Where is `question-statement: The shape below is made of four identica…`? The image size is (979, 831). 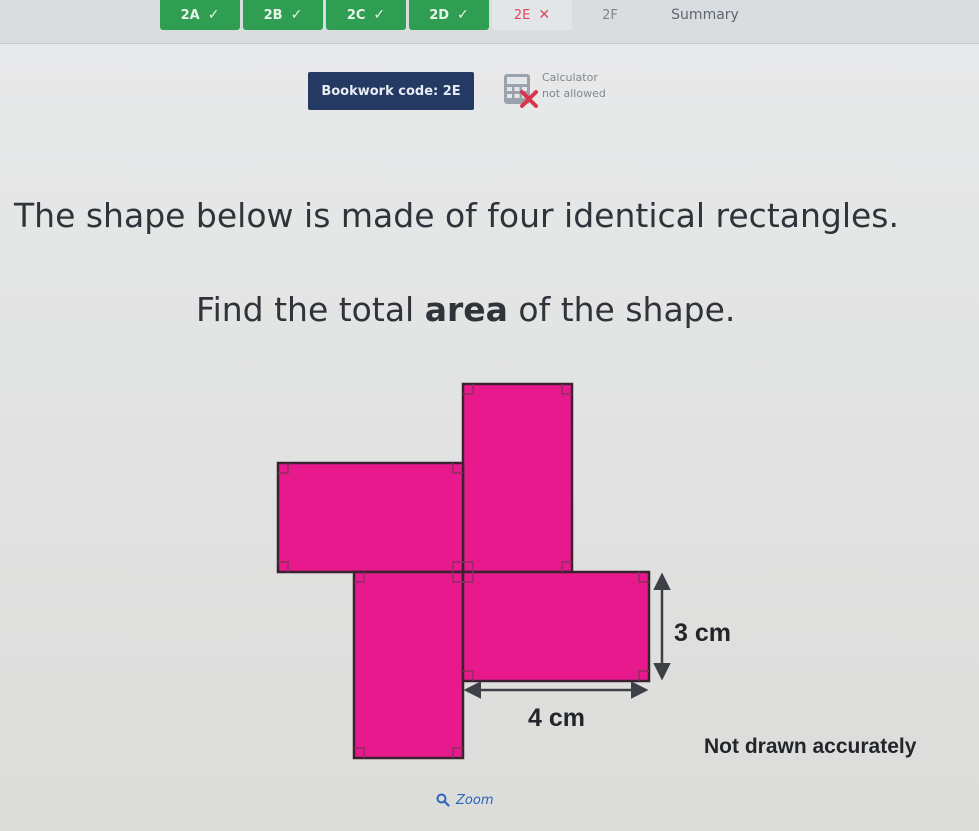
question-statement: The shape below is made of four identica… is located at coordinates (456, 215).